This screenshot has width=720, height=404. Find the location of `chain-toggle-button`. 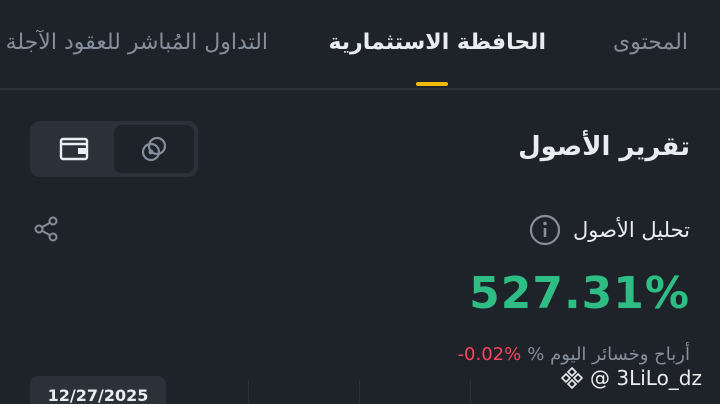

chain-toggle-button is located at coordinates (154, 149).